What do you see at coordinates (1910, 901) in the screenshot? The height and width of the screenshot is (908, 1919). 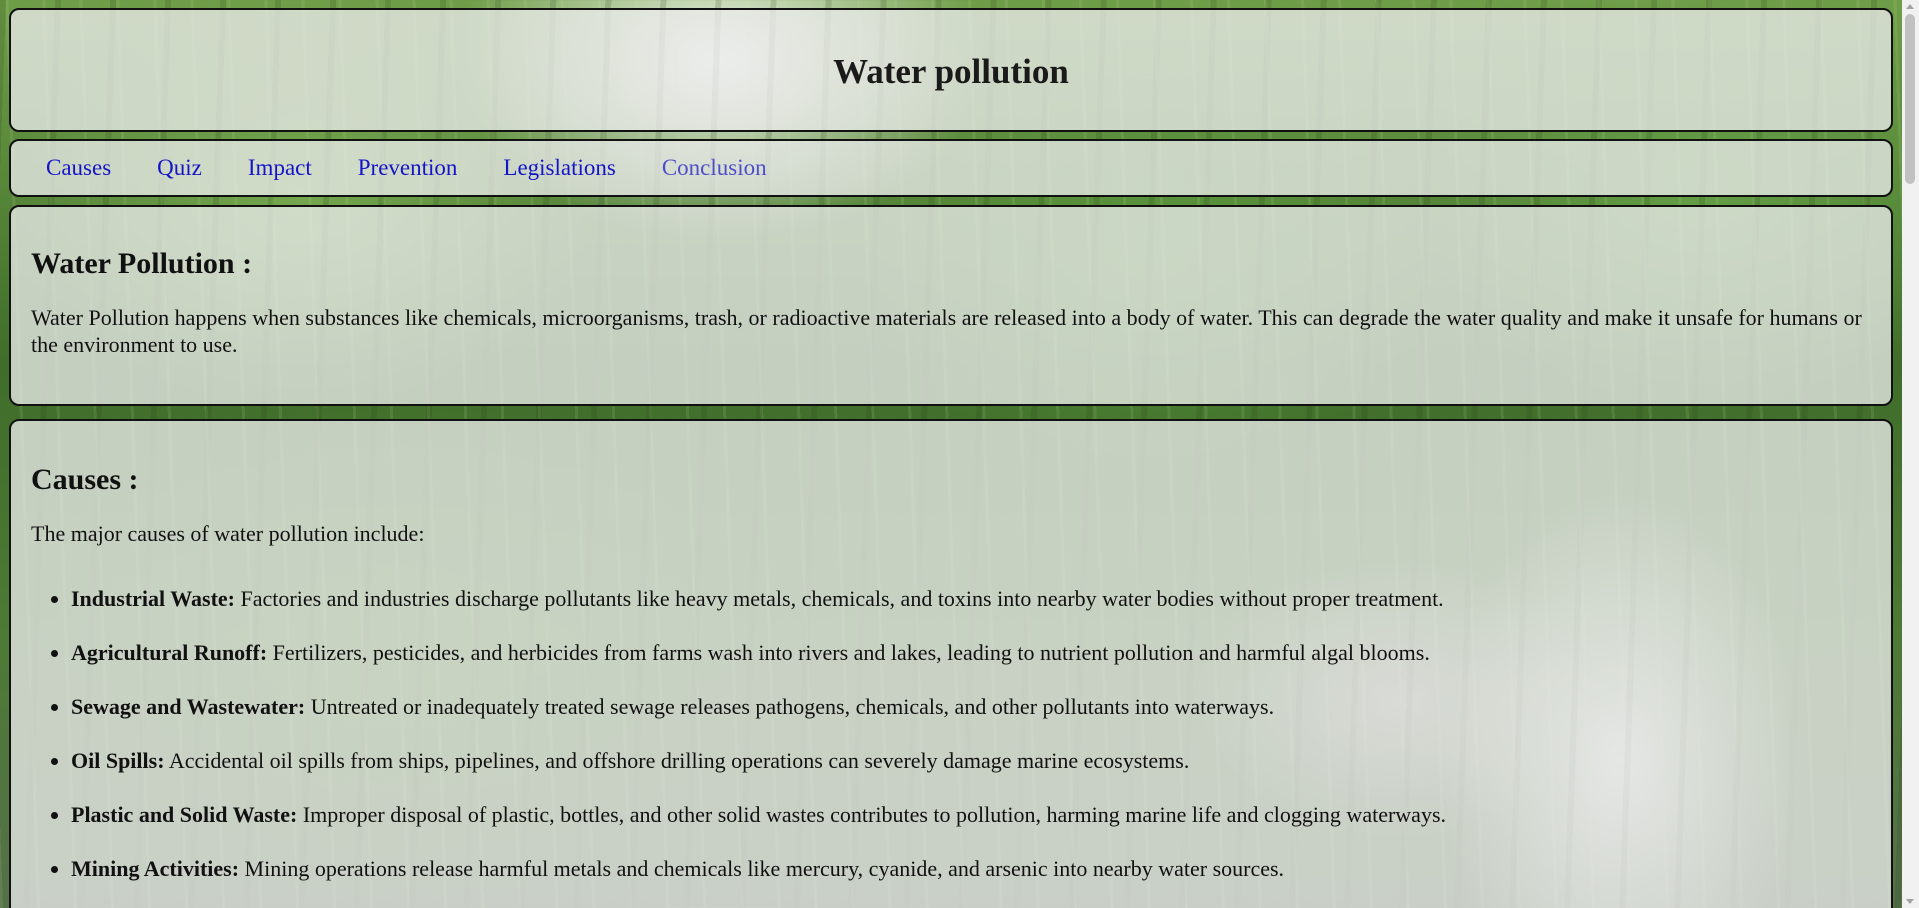 I see `scroll-down-icon` at bounding box center [1910, 901].